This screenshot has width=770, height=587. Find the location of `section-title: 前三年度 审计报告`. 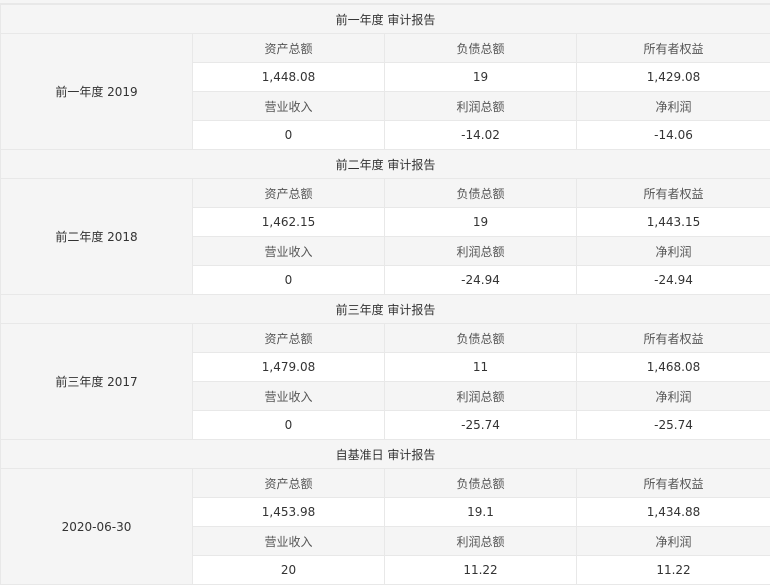

section-title: 前三年度 审计报告 is located at coordinates (385, 309).